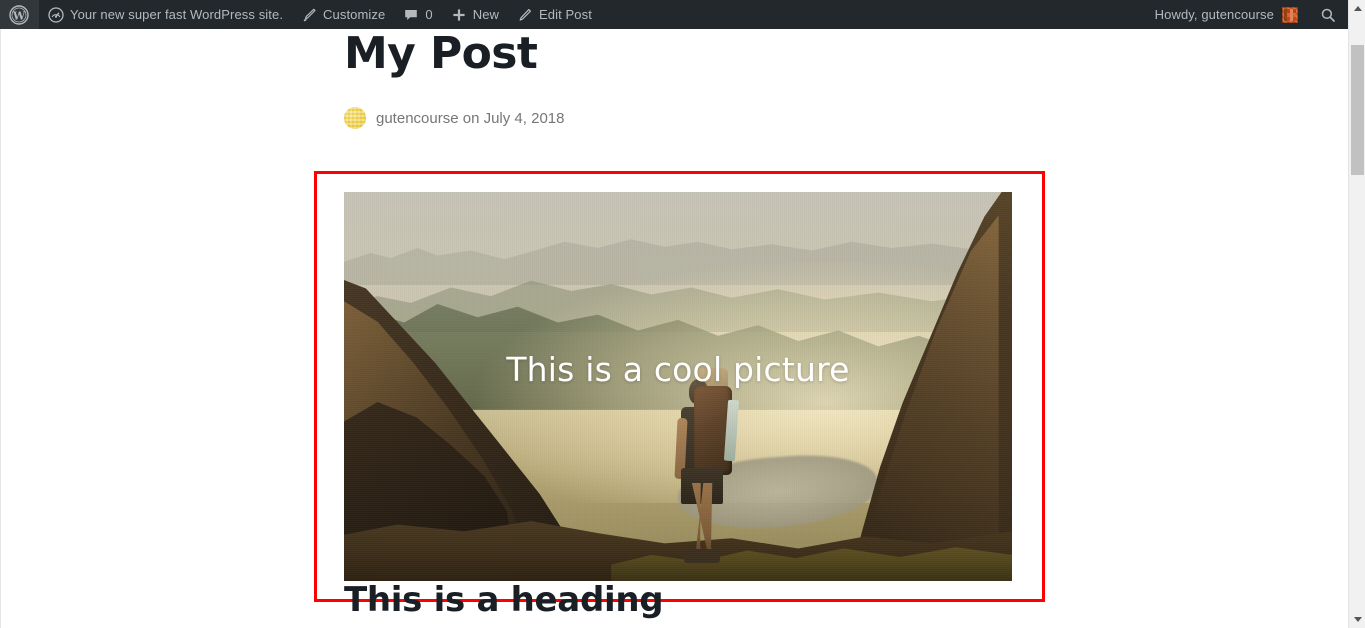 The width and height of the screenshot is (1365, 628). Describe the element at coordinates (678, 79) in the screenshot. I see `post-content-column: My Post gutencourse on July 4, 2018` at that location.